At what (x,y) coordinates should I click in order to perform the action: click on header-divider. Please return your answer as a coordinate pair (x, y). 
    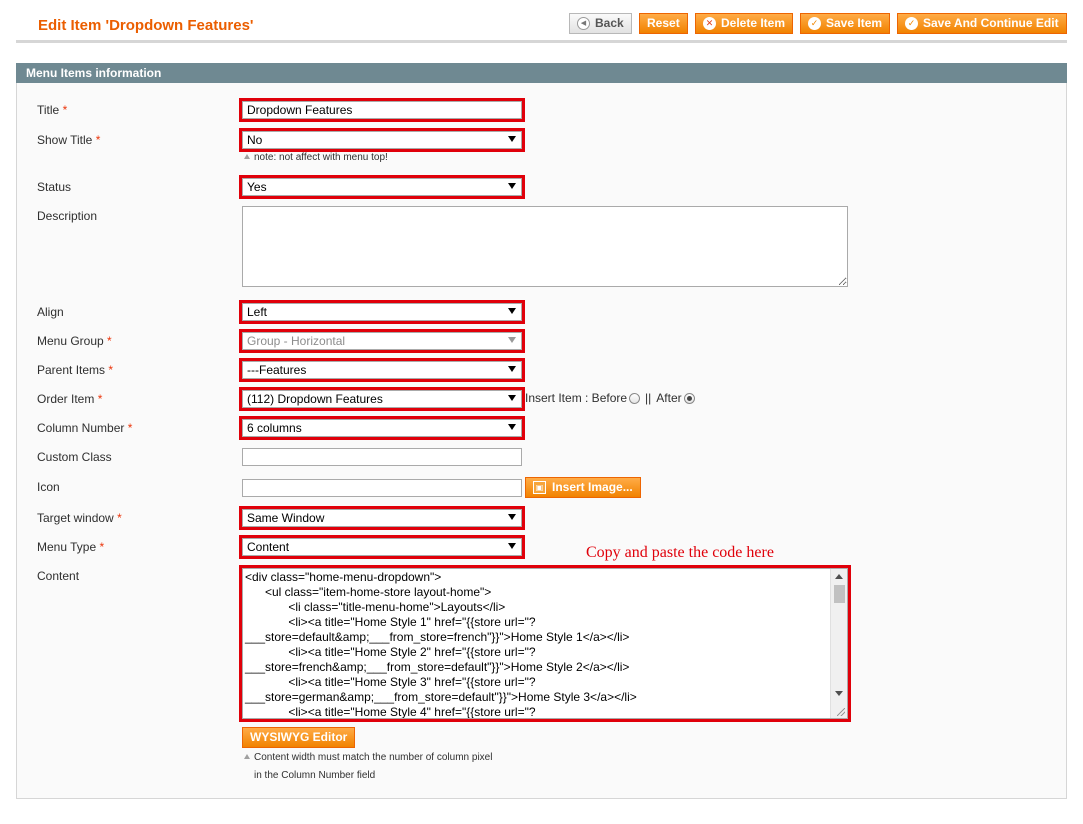
    Looking at the image, I should click on (541, 41).